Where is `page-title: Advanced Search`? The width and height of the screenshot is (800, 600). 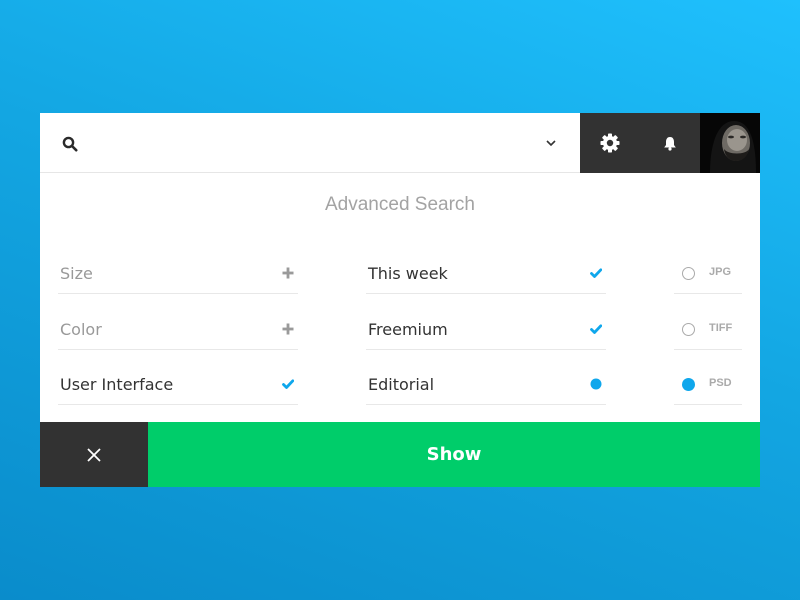
page-title: Advanced Search is located at coordinates (400, 204).